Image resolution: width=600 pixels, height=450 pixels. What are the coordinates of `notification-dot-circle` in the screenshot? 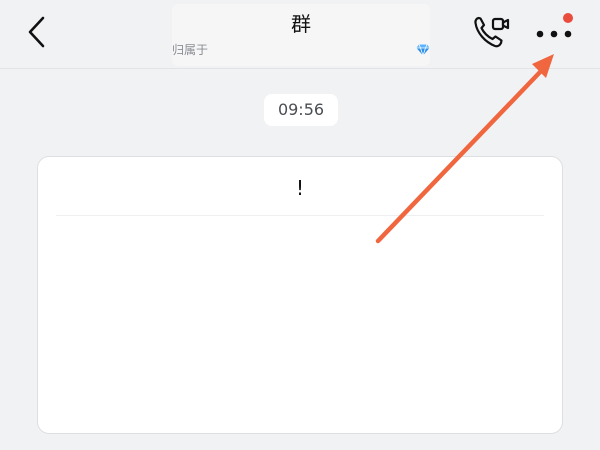 It's located at (568, 18).